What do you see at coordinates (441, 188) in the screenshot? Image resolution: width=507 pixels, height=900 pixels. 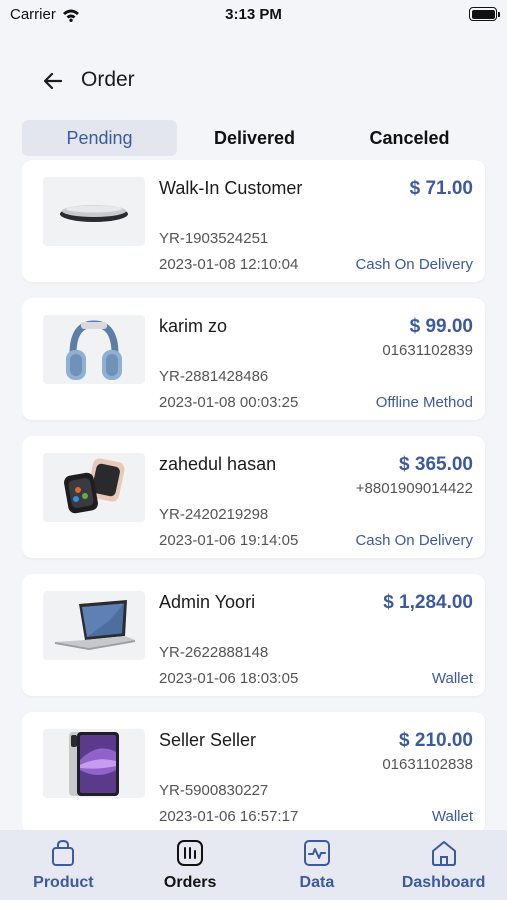 I see `order-amount: $ 71.00` at bounding box center [441, 188].